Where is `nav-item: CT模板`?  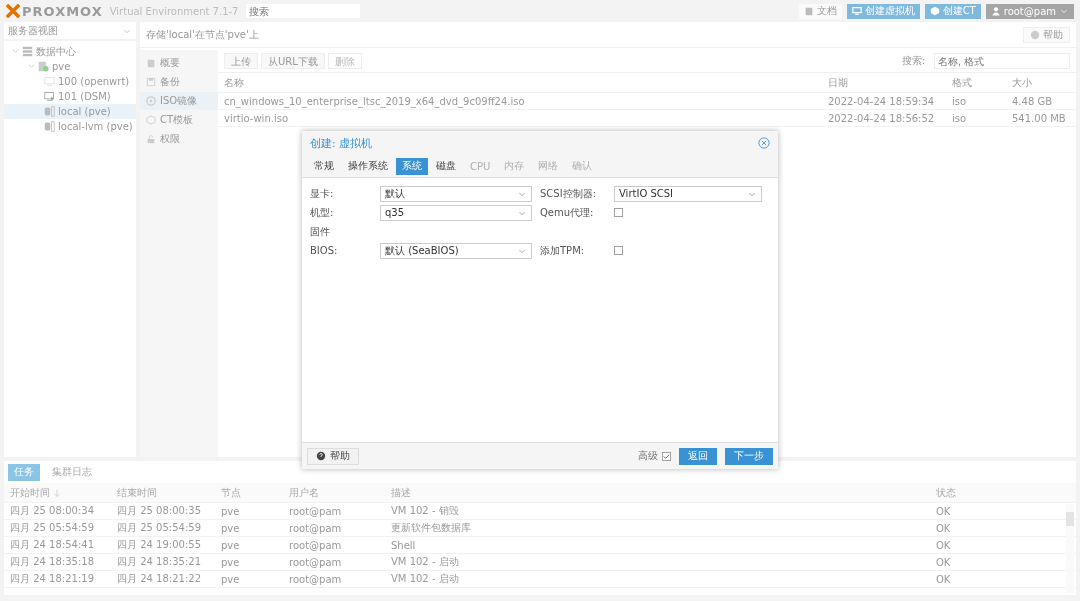
nav-item: CT模板 is located at coordinates (179, 120).